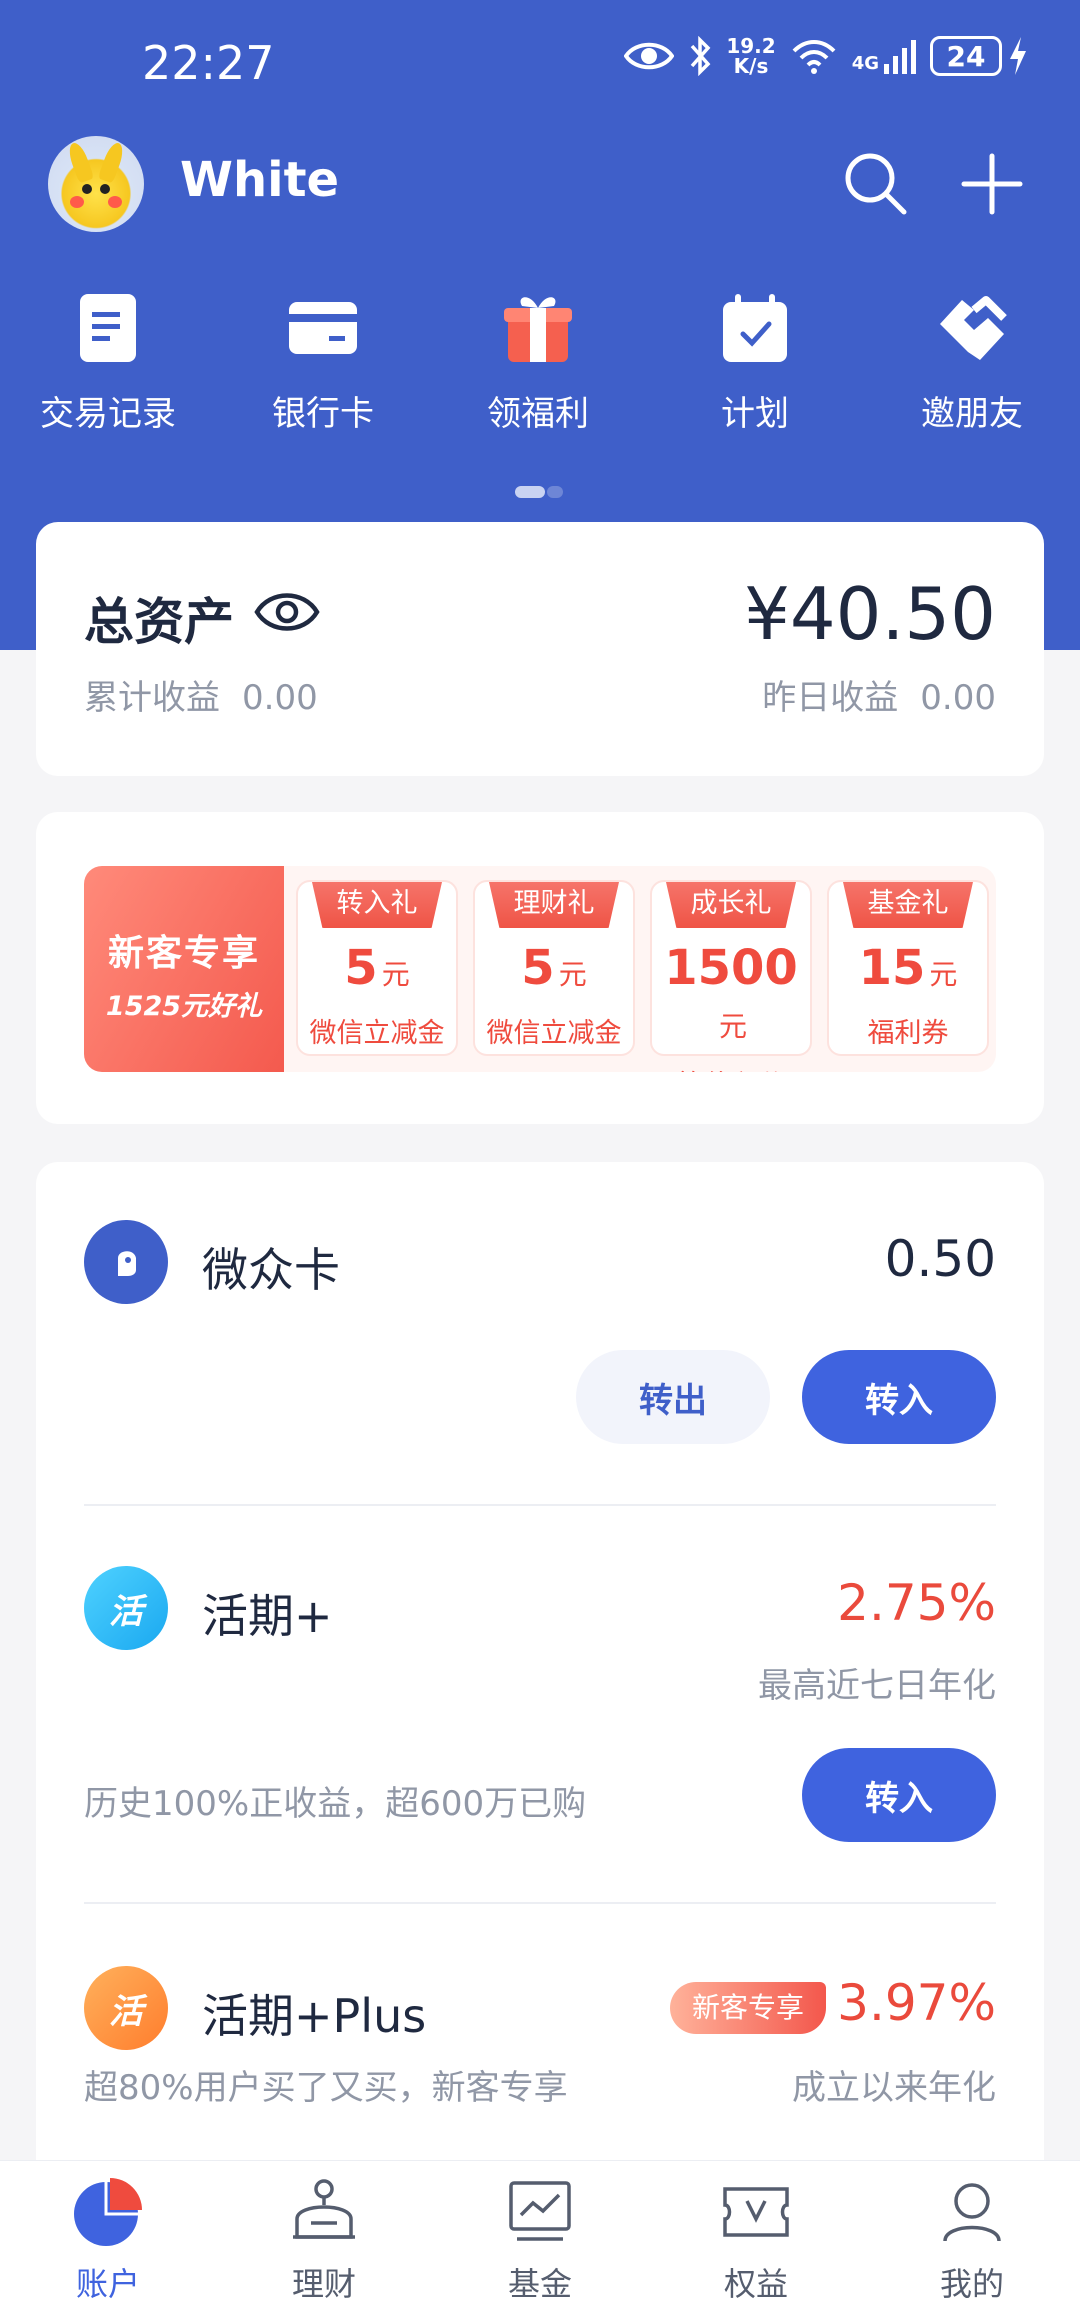 The image size is (1080, 2310). Describe the element at coordinates (973, 328) in the screenshot. I see `handshake-icon` at that location.